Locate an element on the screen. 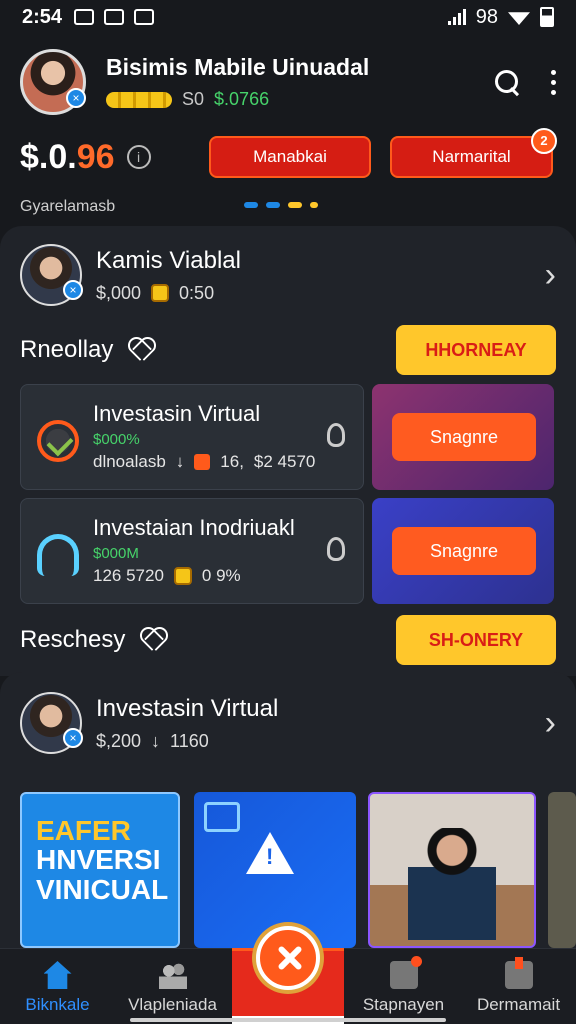 This screenshot has height=1024, width=576. investment-action-panel: Snagnre is located at coordinates (463, 551).